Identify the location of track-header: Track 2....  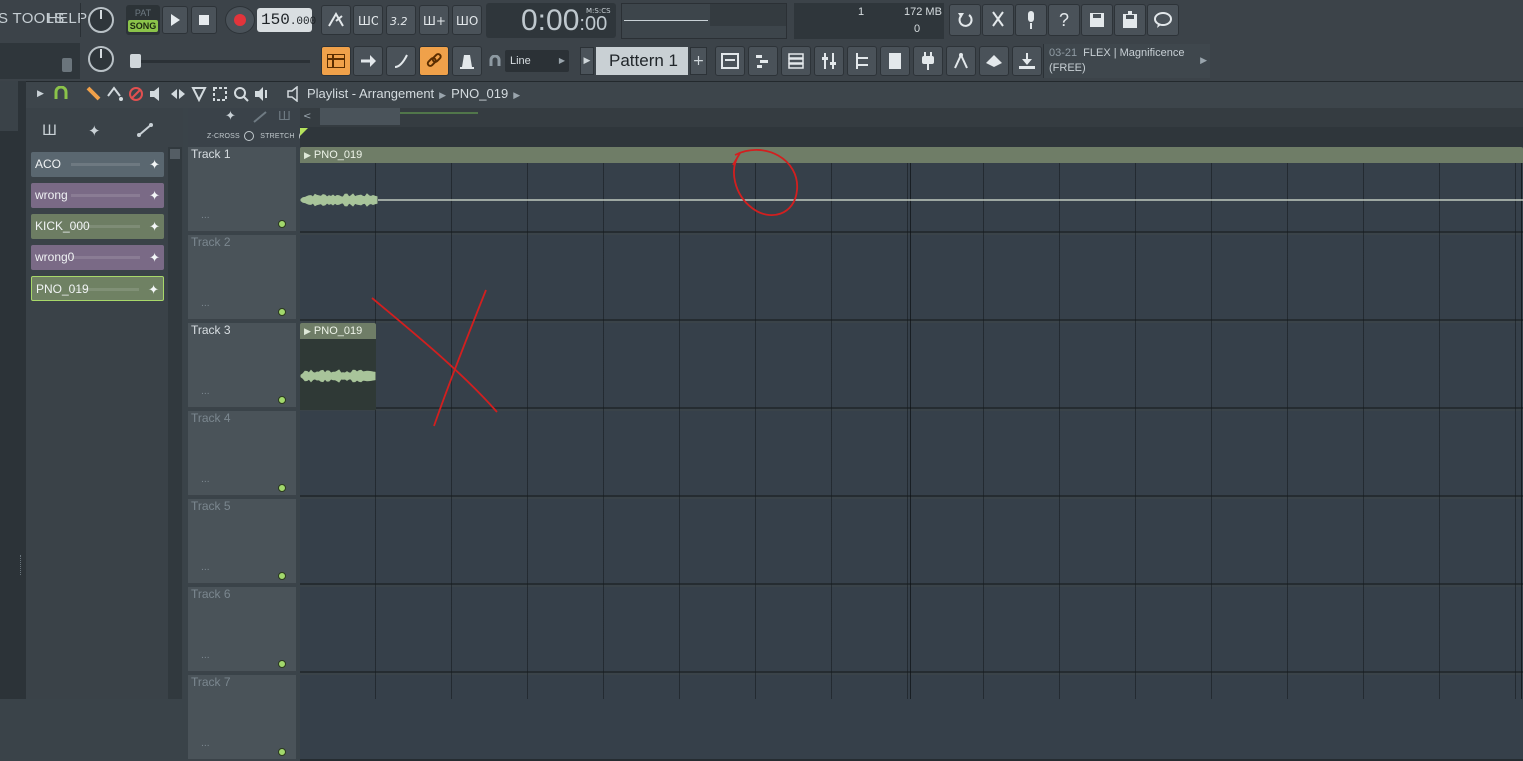
(242, 278).